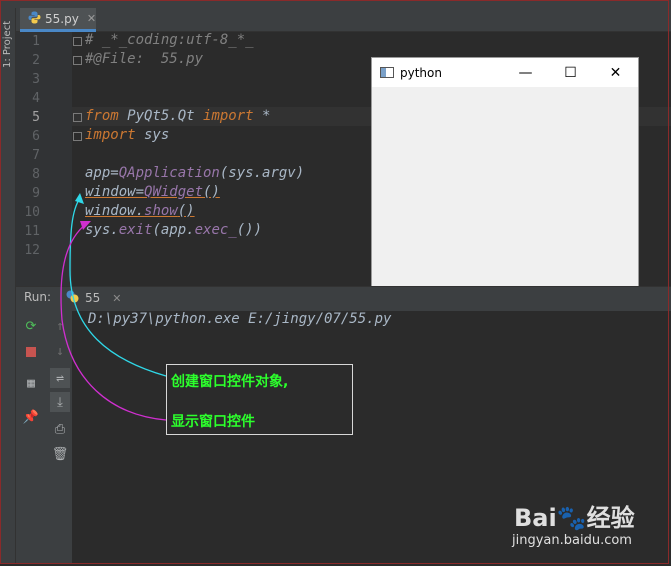 This screenshot has width=671, height=566. I want to click on annotation-arrows, so click(113, 307).